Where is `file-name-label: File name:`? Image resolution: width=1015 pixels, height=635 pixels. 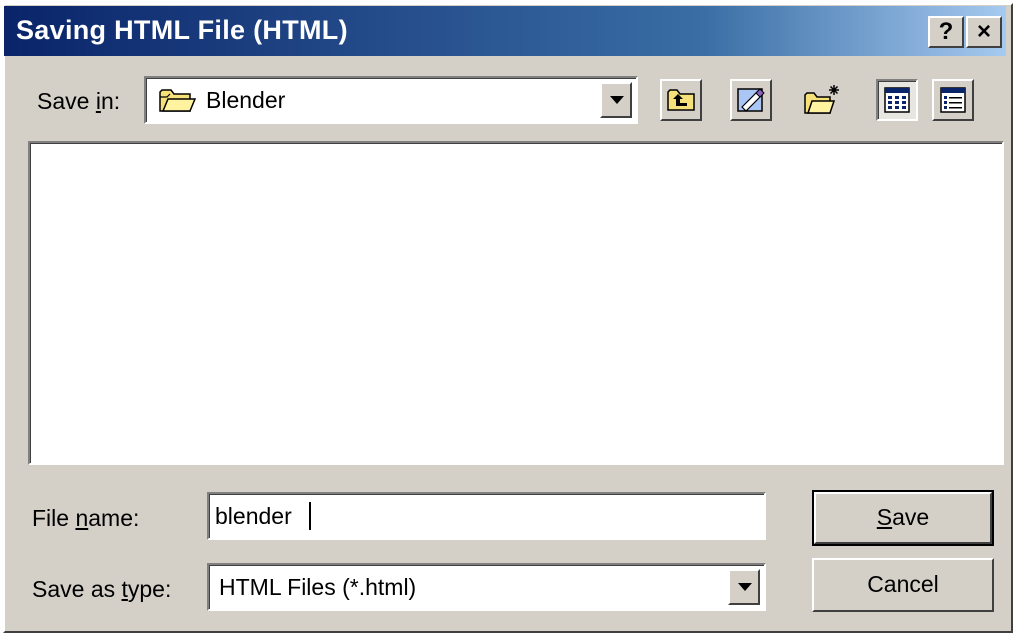
file-name-label: File name: is located at coordinates (86, 518).